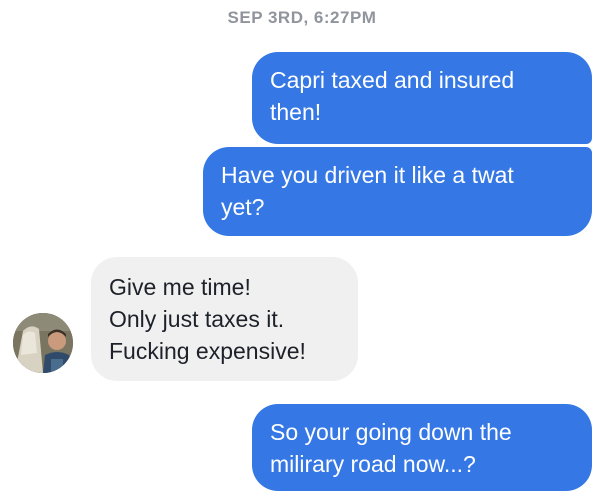 The image size is (604, 500). What do you see at coordinates (422, 98) in the screenshot?
I see `outgoing-message-bubble: Capri taxed and insured then!` at bounding box center [422, 98].